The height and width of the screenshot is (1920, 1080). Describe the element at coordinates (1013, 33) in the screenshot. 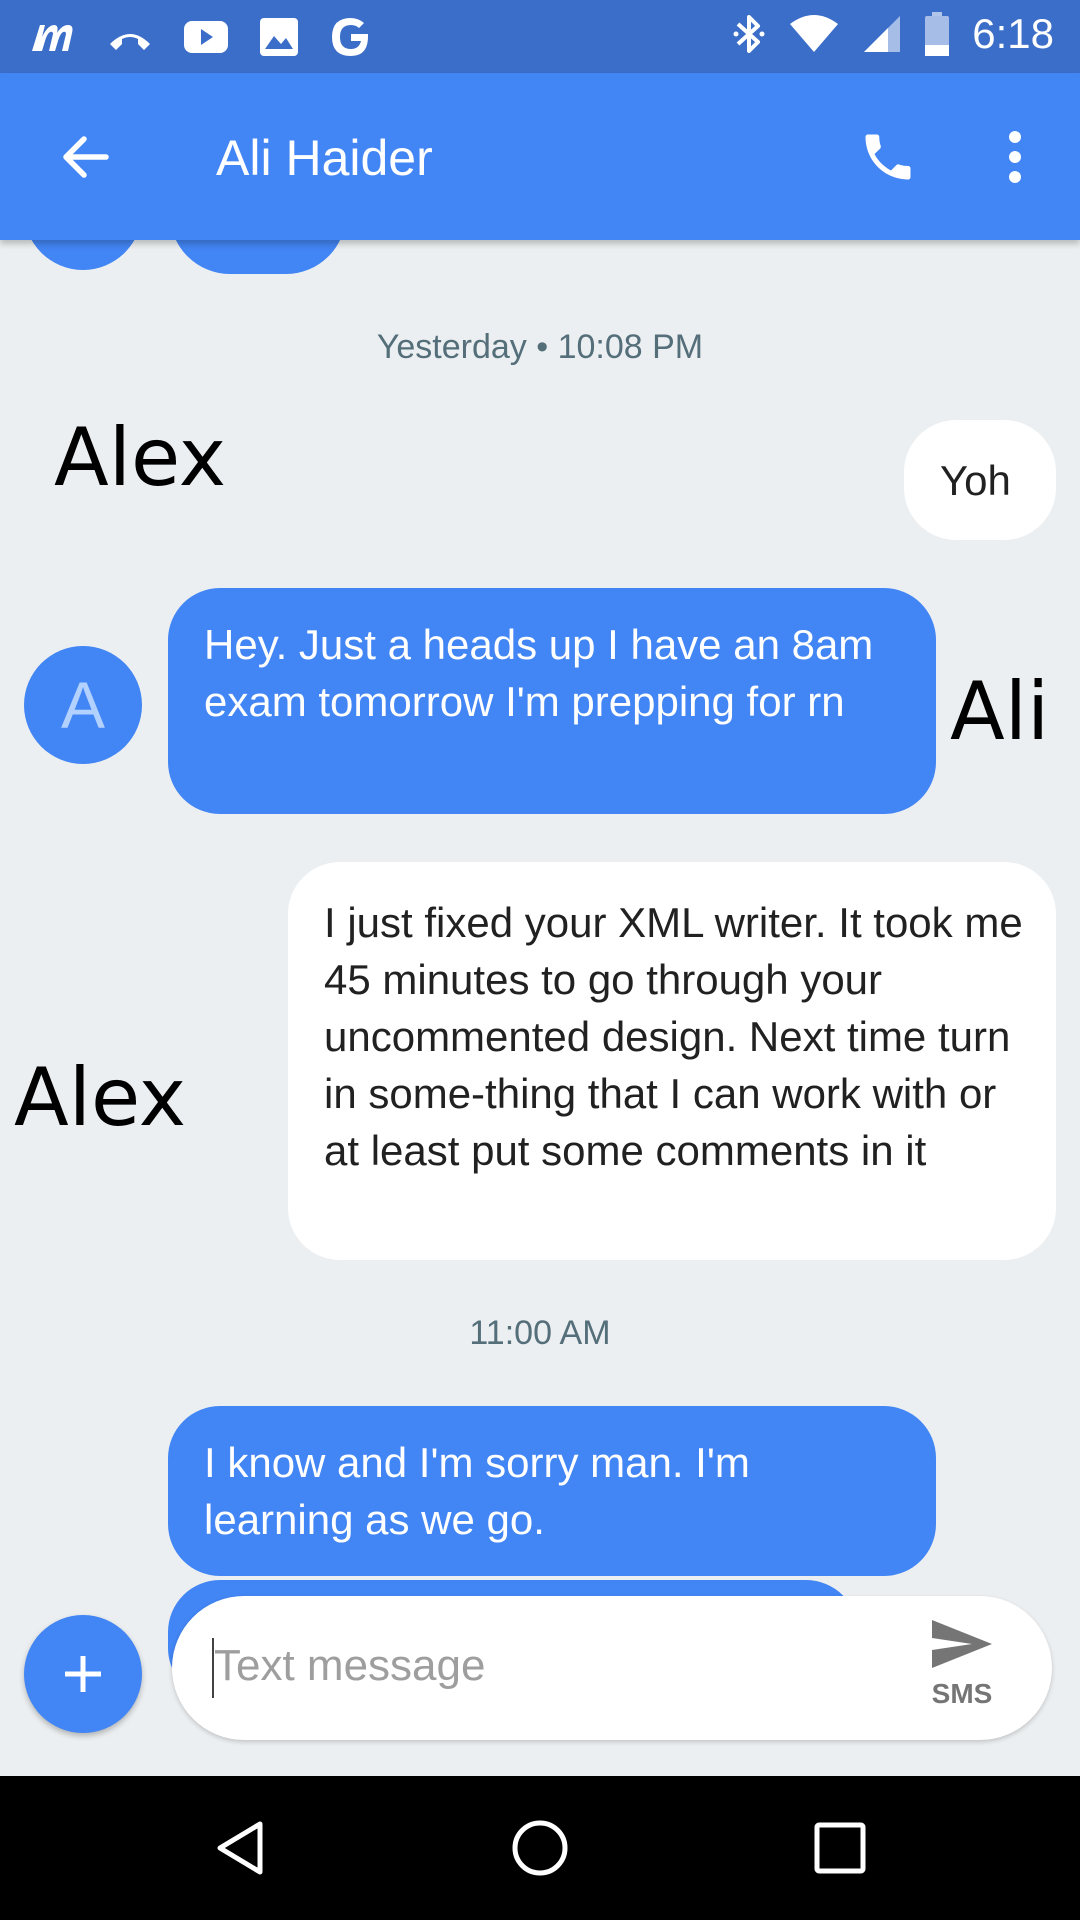

I see `clock: 6:18` at that location.